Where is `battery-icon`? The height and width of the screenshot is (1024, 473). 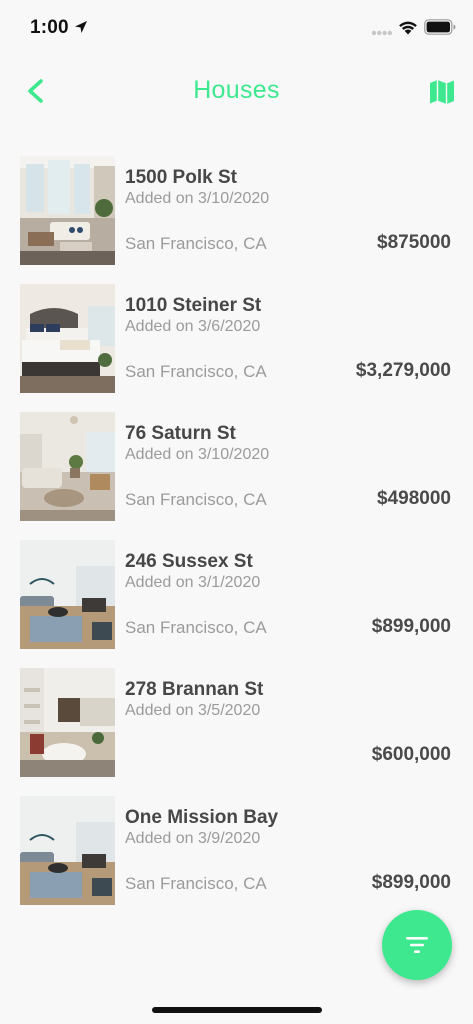 battery-icon is located at coordinates (440, 27).